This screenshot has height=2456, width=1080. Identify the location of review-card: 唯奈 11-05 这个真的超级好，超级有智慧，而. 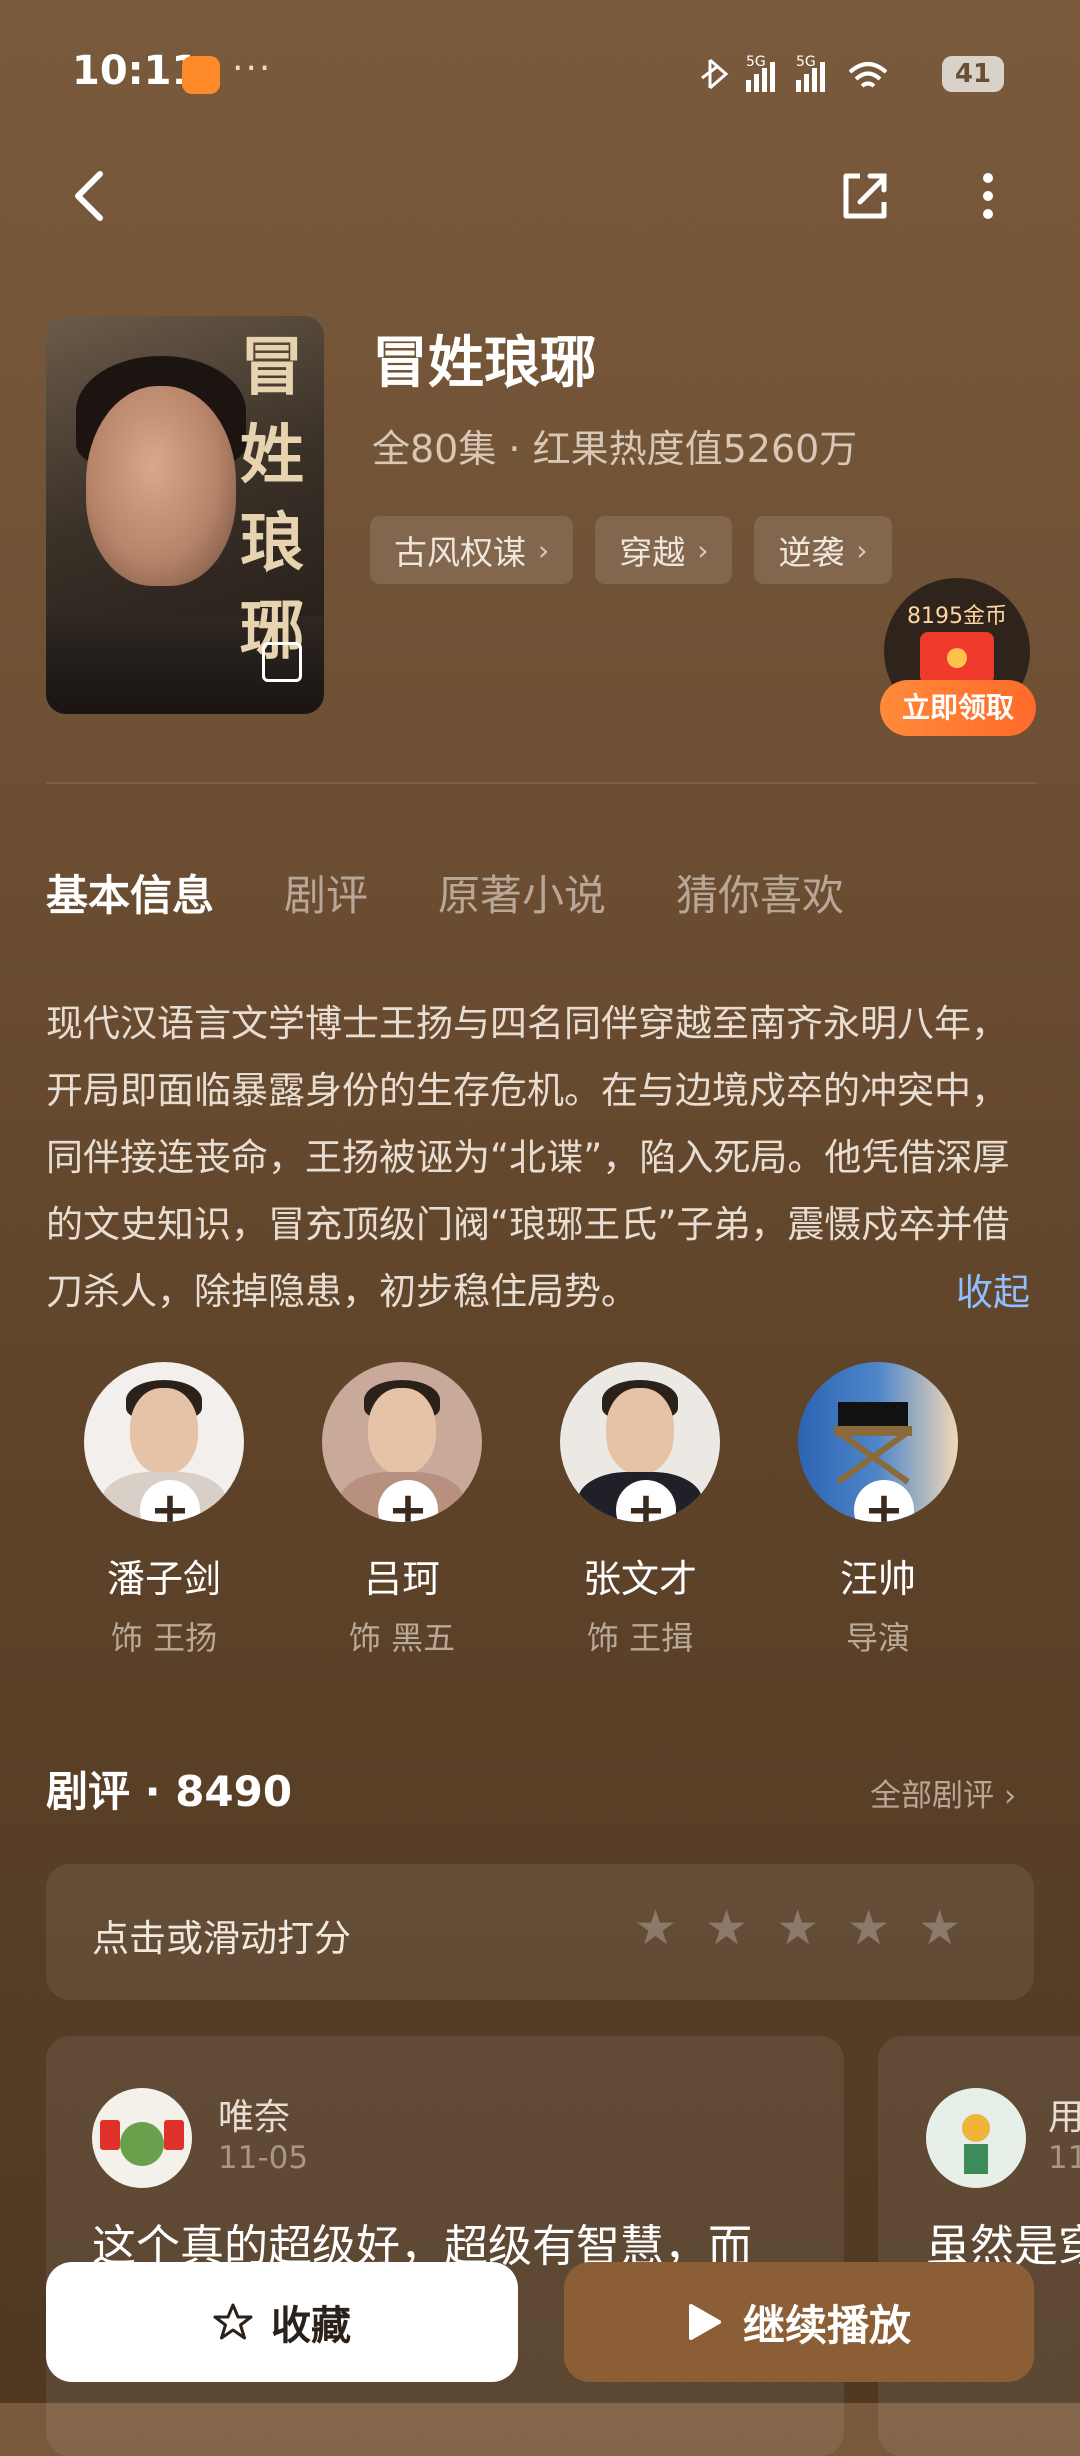
(445, 2246).